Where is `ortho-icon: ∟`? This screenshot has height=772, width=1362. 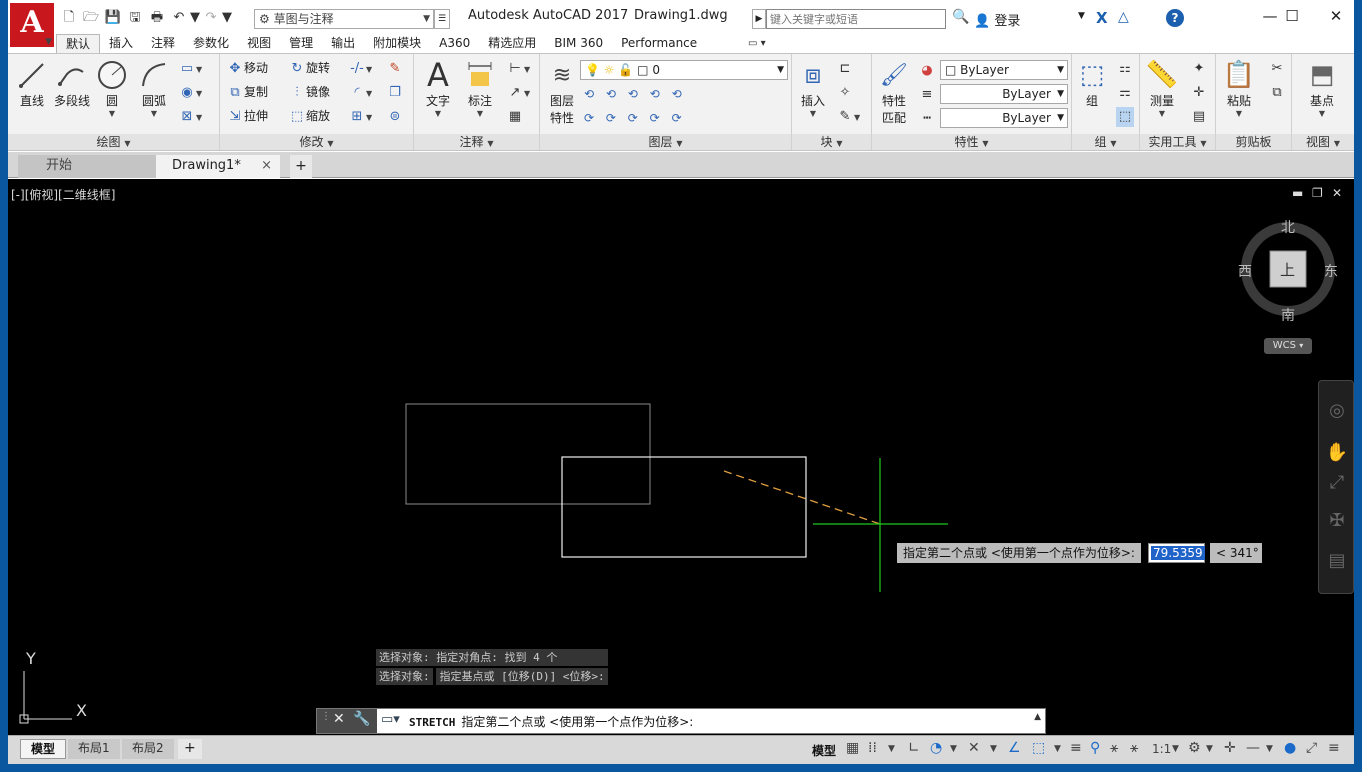 ortho-icon: ∟ is located at coordinates (914, 748).